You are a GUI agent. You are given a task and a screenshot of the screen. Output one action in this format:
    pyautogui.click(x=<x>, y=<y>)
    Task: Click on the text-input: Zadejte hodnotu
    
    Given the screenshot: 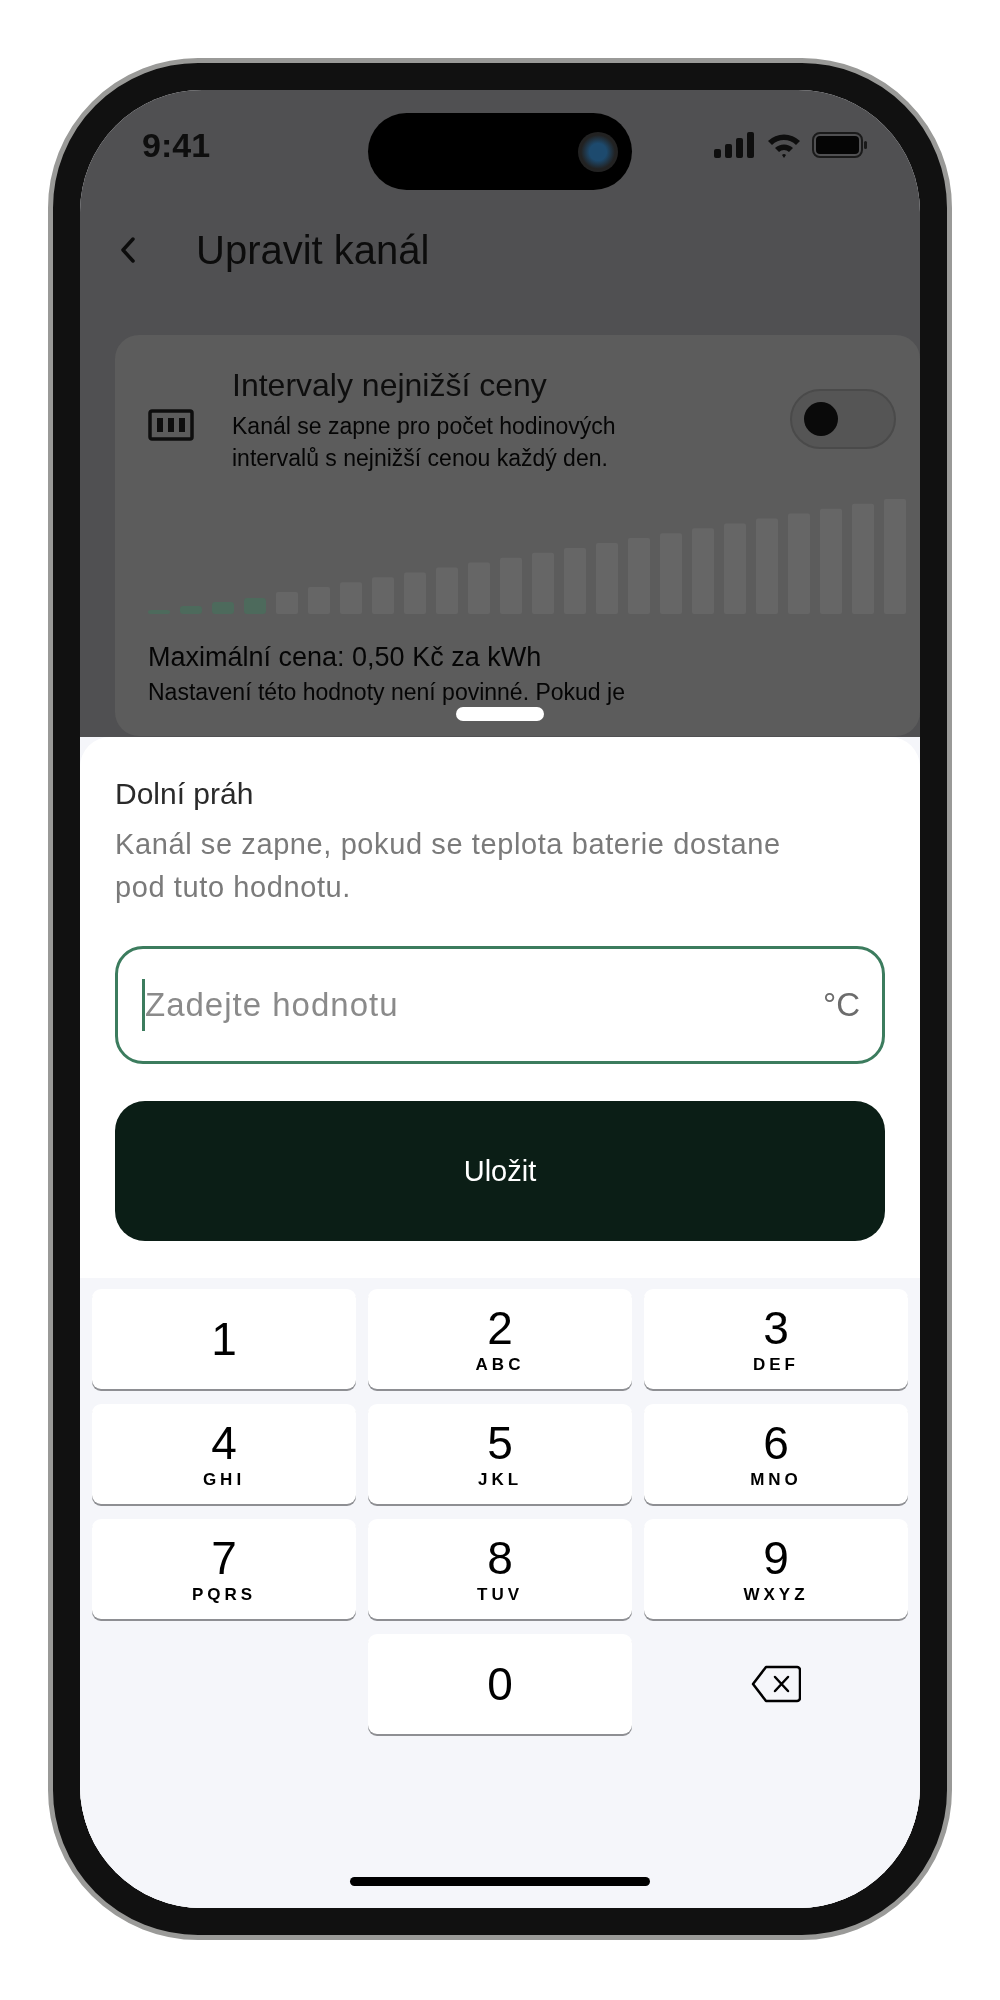 What is the action you would take?
    pyautogui.click(x=484, y=1005)
    